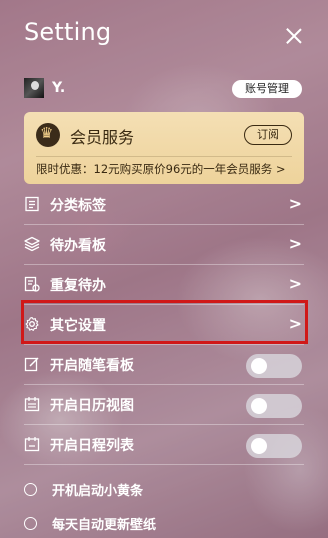  Describe the element at coordinates (164, 148) in the screenshot. I see `vip-card: 会员服务 订阅 限时优惠：12元购买原价96元的一年会员服务 >` at that location.